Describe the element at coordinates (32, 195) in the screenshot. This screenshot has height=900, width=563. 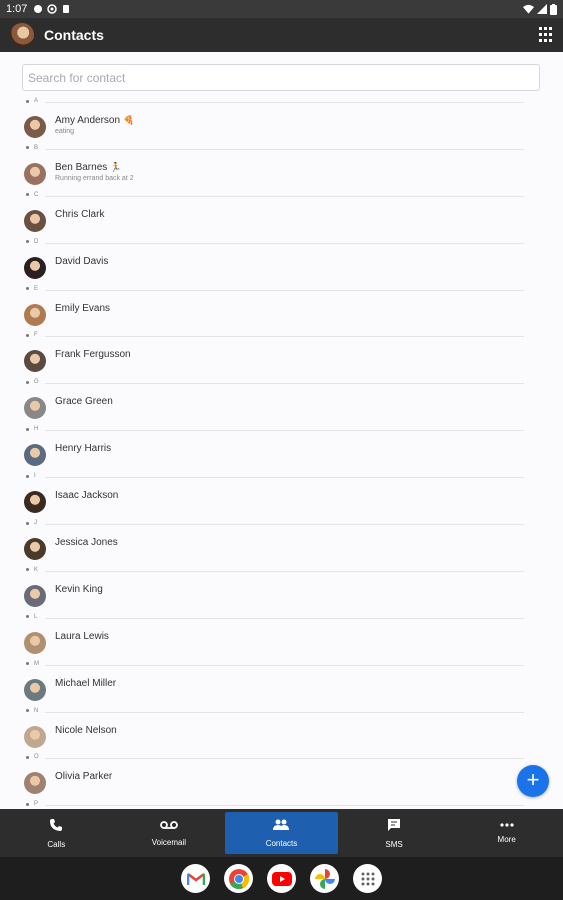
I see `section-letter: C` at that location.